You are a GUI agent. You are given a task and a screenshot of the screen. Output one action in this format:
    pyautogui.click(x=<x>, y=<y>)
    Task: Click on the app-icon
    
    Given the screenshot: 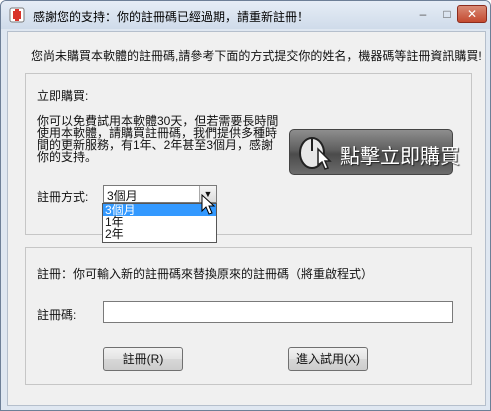 What is the action you would take?
    pyautogui.click(x=17, y=15)
    